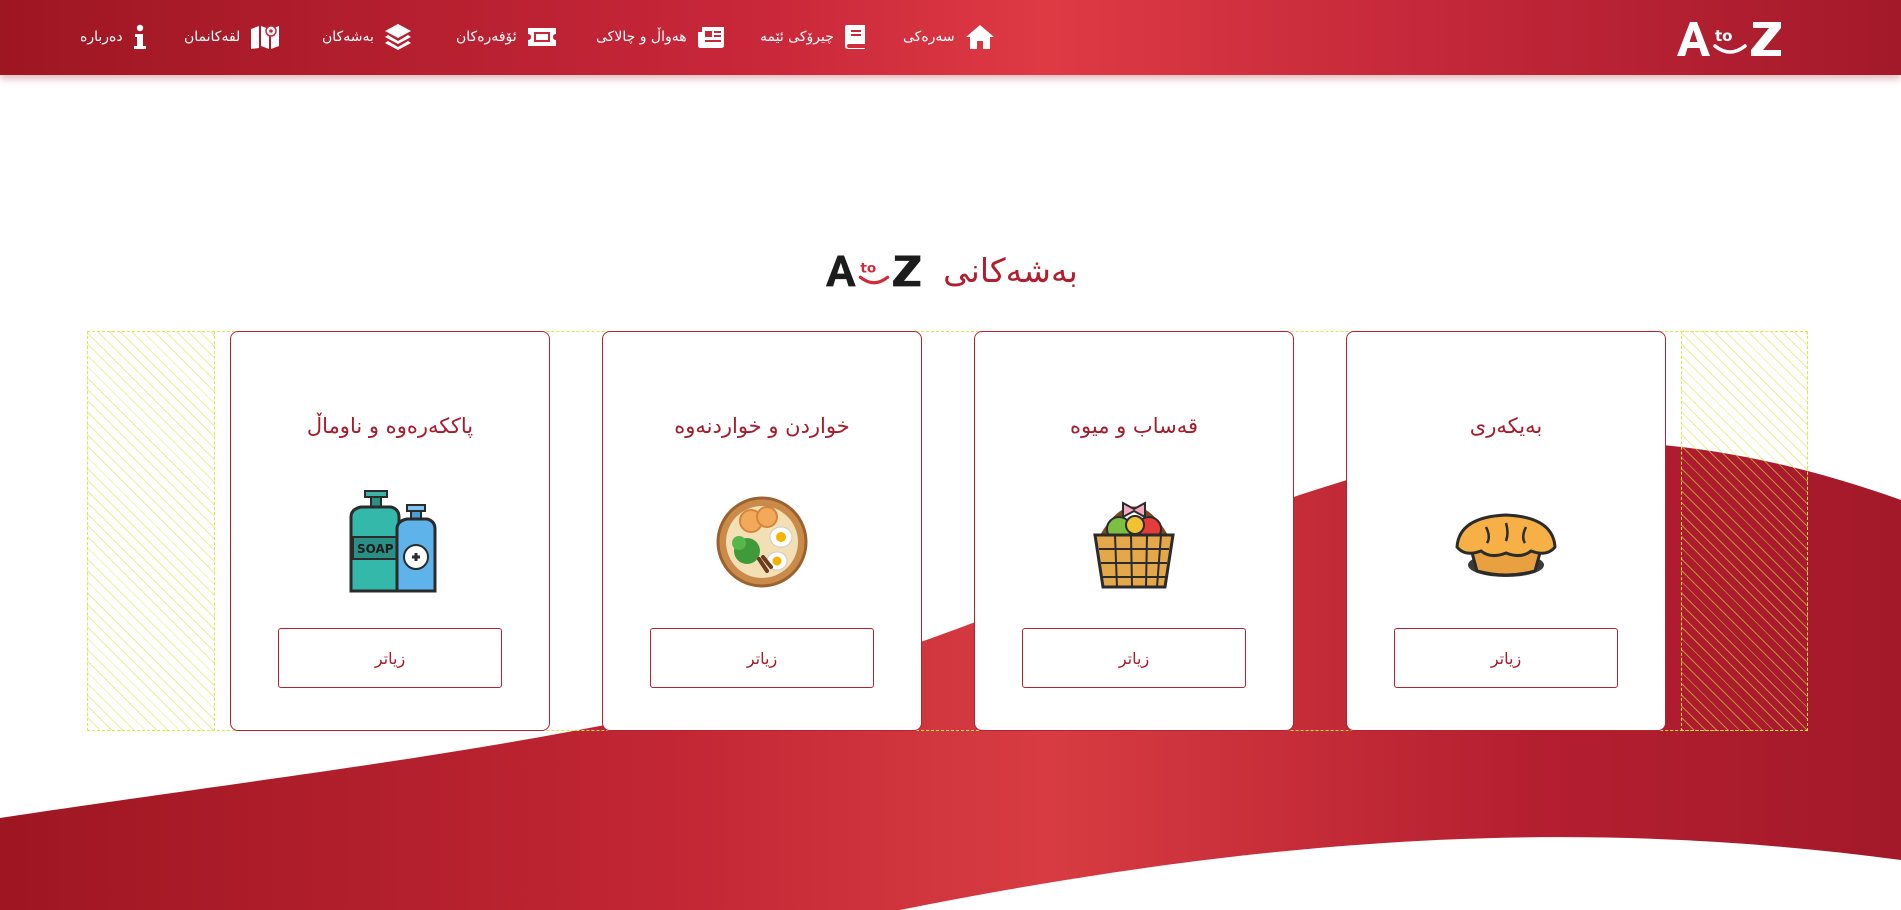 This screenshot has height=910, width=1901. What do you see at coordinates (541, 37) in the screenshot?
I see `ticket-icon` at bounding box center [541, 37].